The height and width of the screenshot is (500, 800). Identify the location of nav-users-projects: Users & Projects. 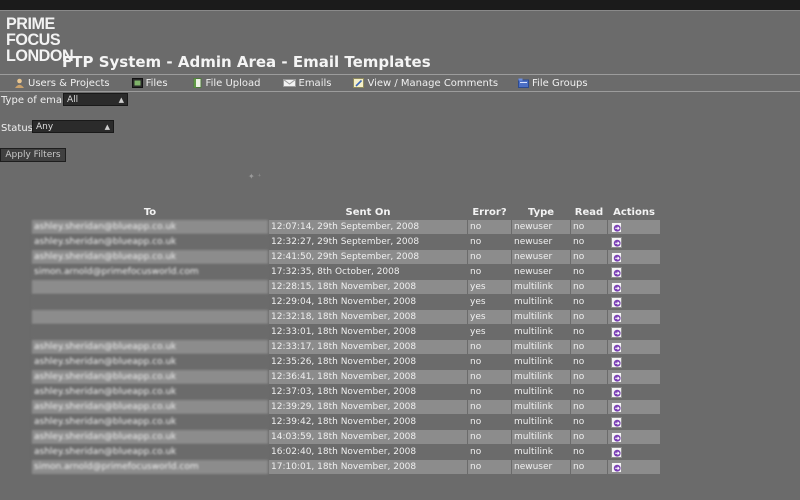
(62, 83).